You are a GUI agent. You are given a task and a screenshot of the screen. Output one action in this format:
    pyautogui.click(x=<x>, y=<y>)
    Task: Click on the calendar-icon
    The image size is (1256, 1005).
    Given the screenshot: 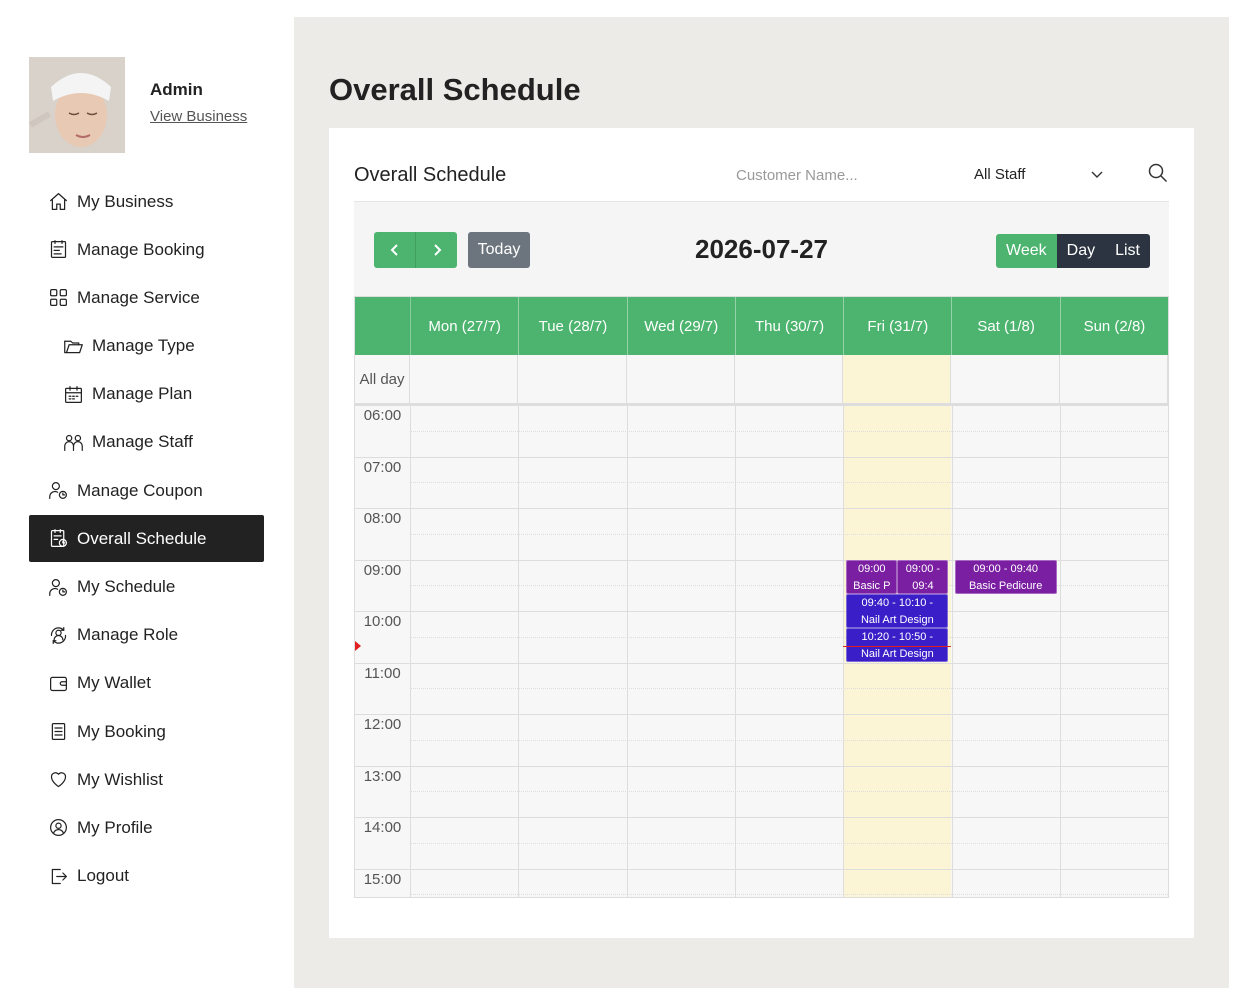 What is the action you would take?
    pyautogui.click(x=73, y=394)
    